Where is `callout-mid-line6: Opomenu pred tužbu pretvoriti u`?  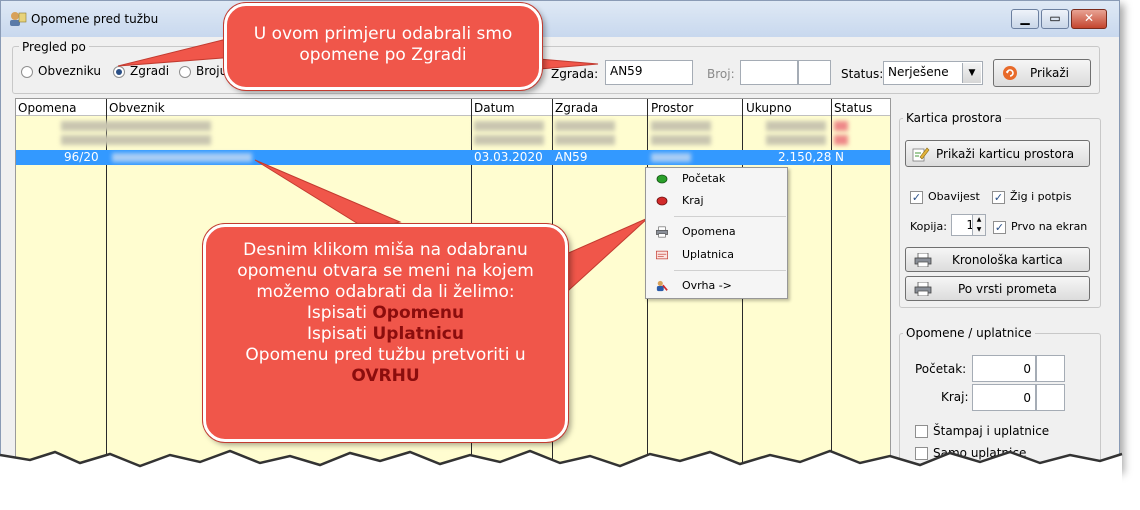 callout-mid-line6: Opomenu pred tužbu pretvoriti u is located at coordinates (385, 355).